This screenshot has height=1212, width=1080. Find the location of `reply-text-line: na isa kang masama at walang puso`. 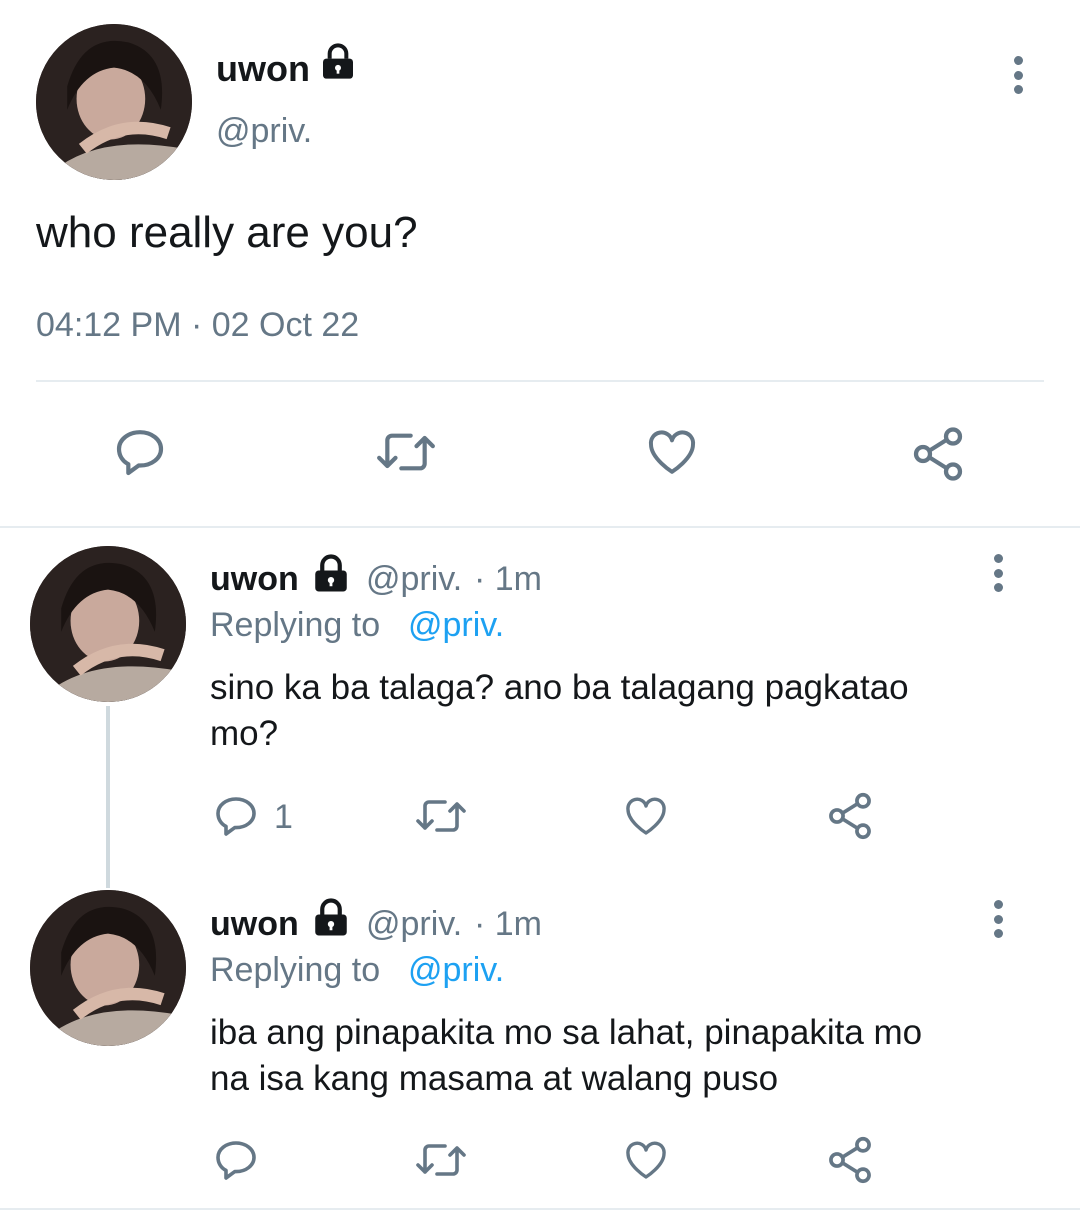

reply-text-line: na isa kang masama at walang puso is located at coordinates (494, 1078).